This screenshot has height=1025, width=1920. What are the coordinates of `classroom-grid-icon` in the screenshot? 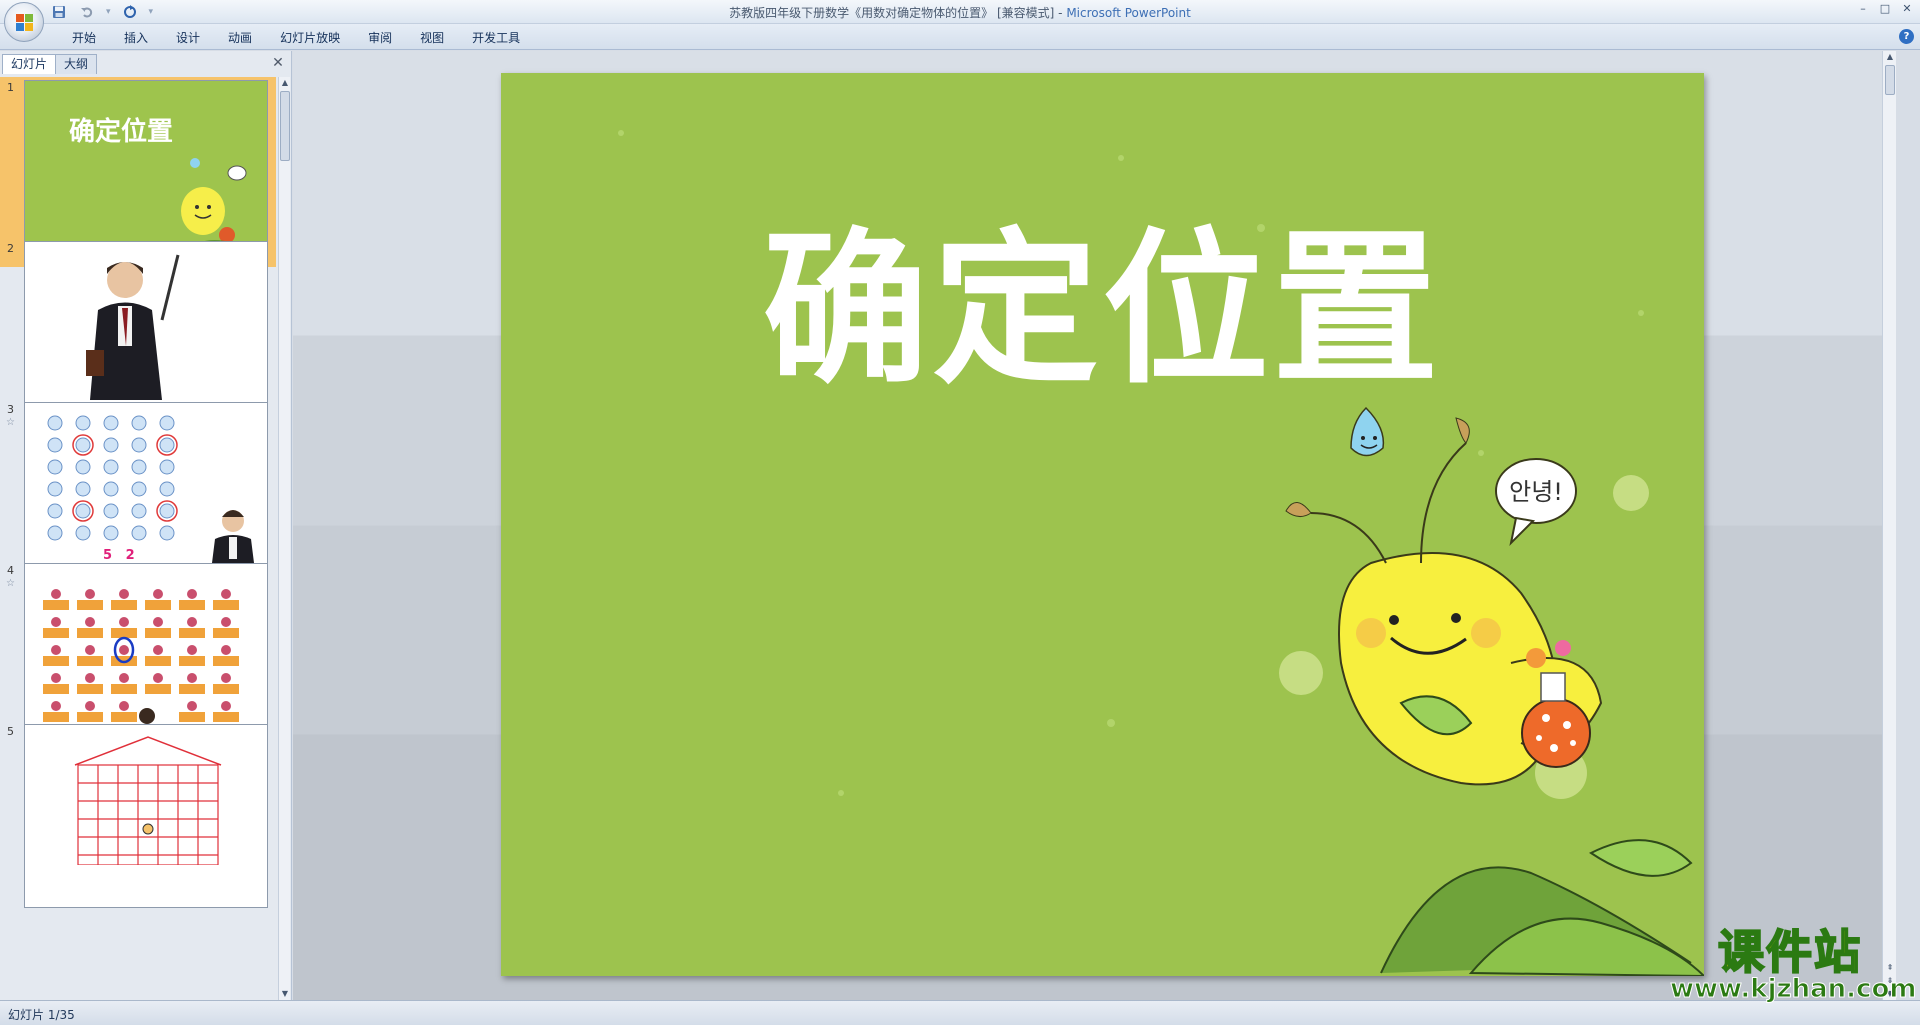 It's located at (141, 663).